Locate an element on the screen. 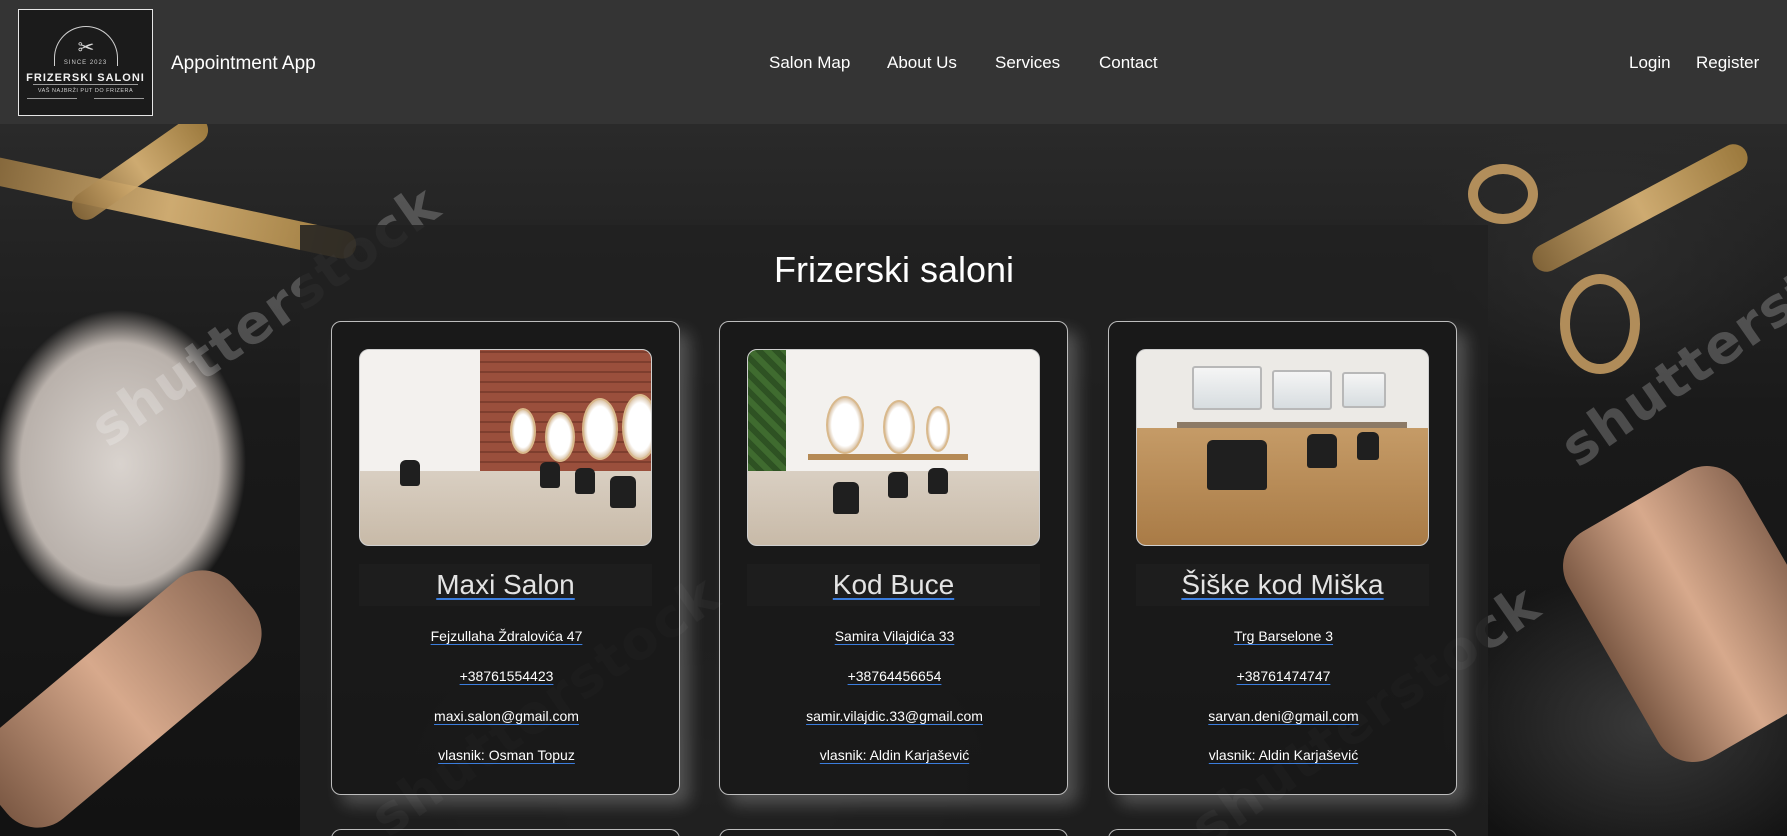  salon-name-link: Maxi Salon is located at coordinates (505, 585).